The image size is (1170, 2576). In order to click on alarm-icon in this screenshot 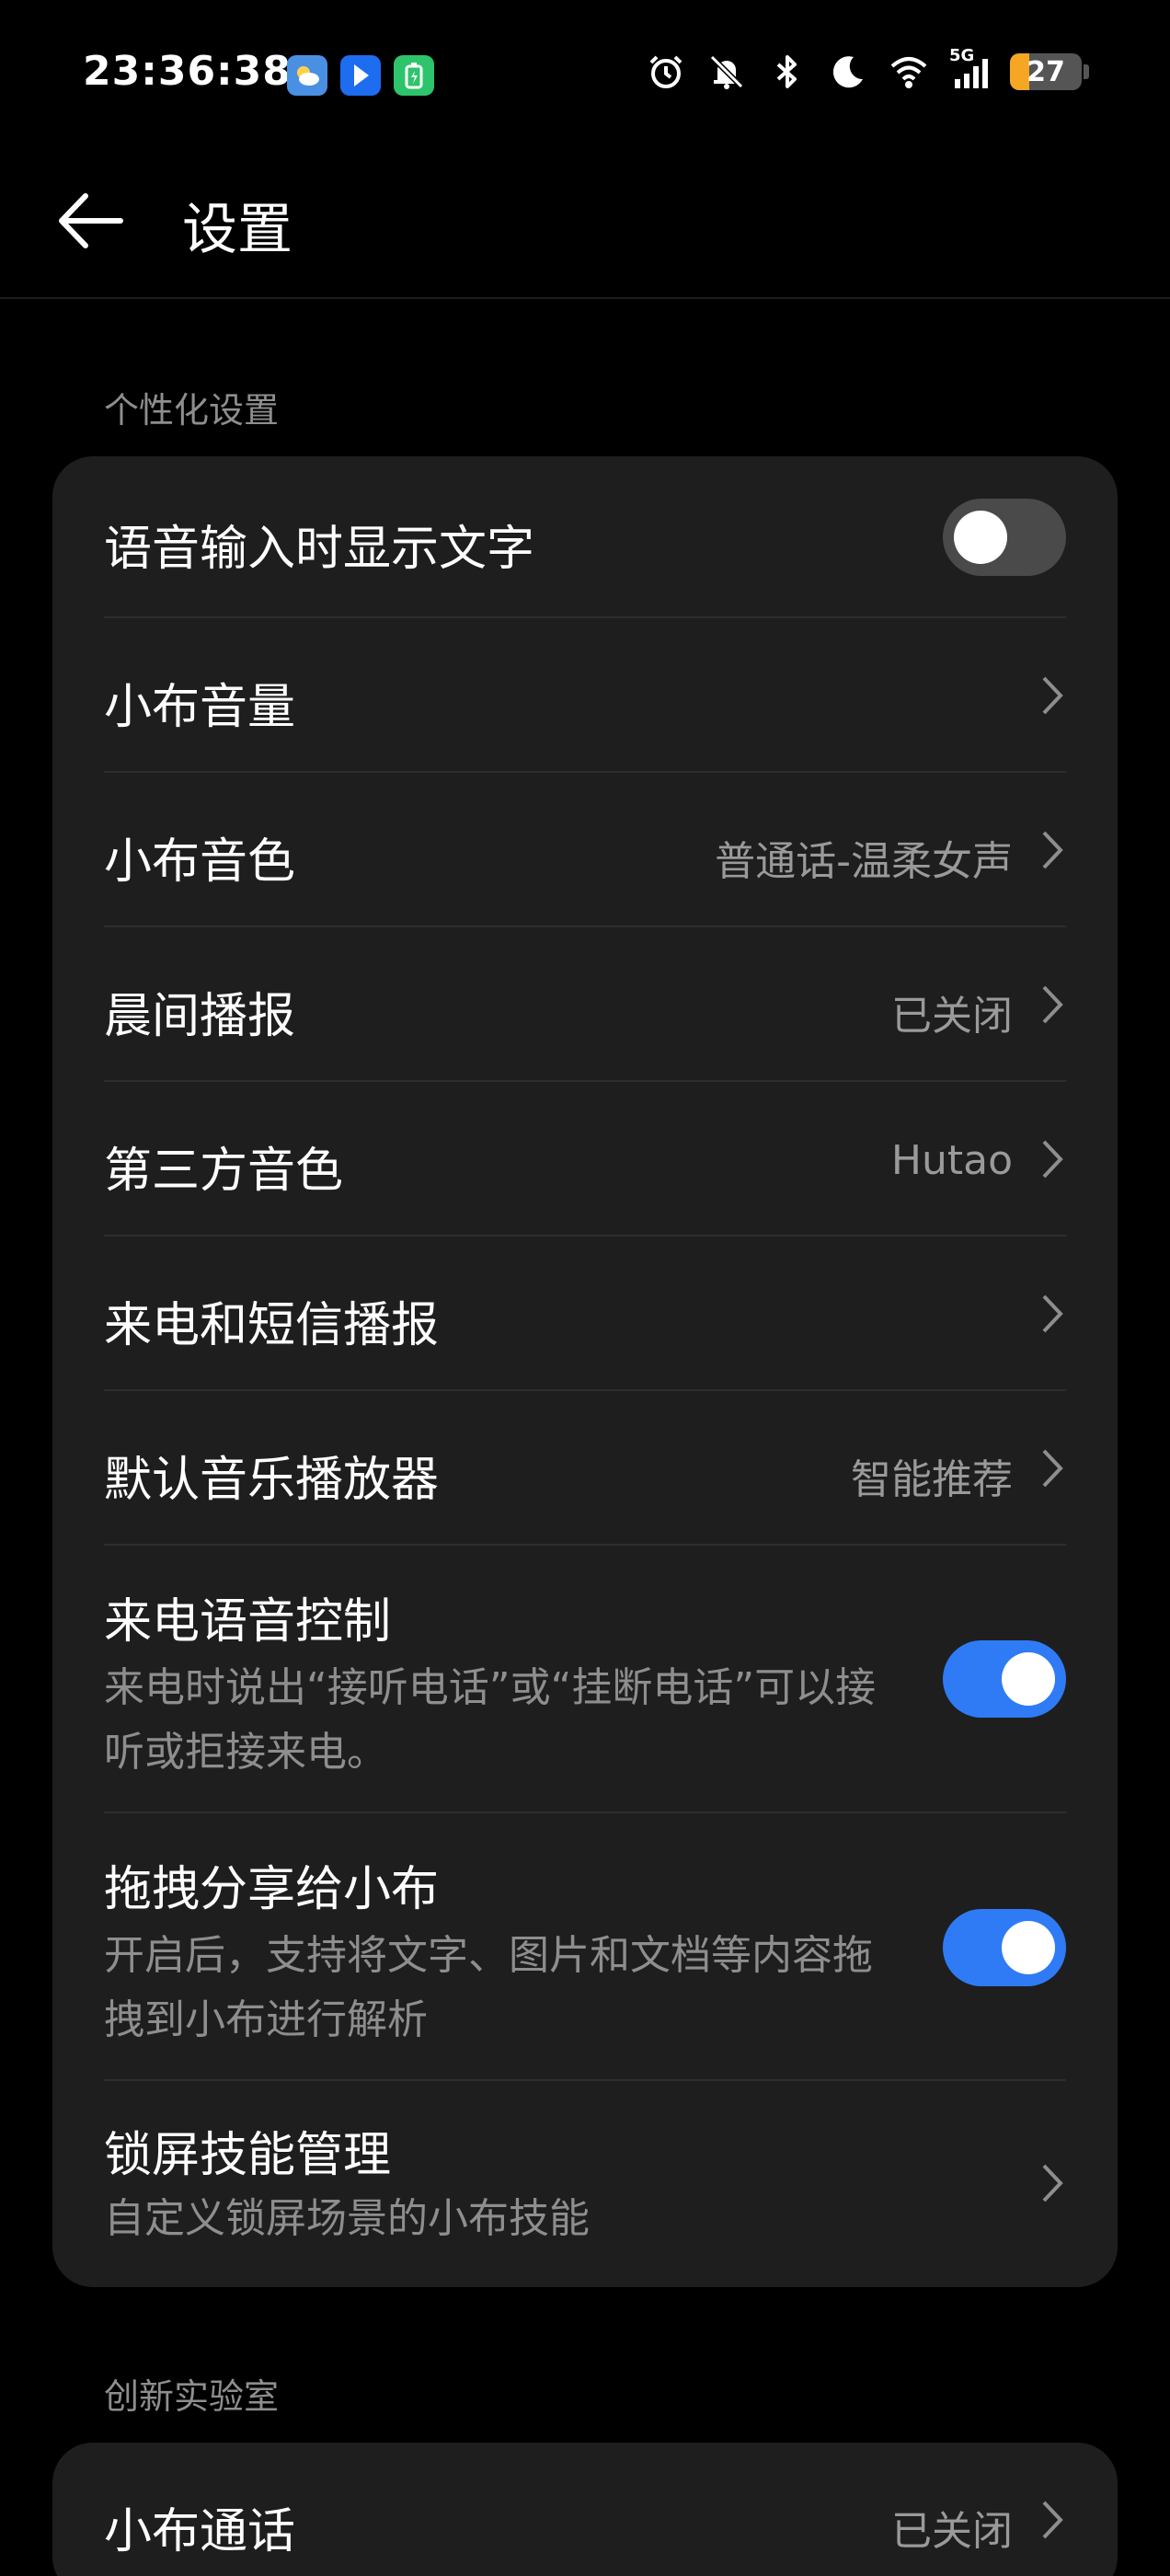, I will do `click(666, 72)`.